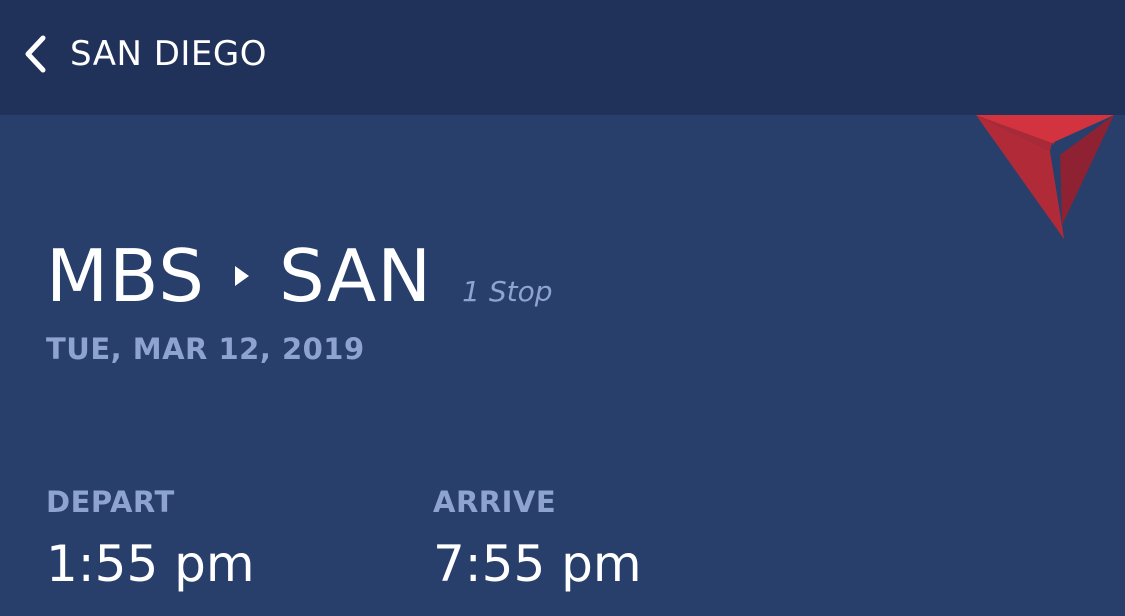 Image resolution: width=1125 pixels, height=616 pixels. I want to click on route-heading: MBS SAN 1 Stop, so click(299, 276).